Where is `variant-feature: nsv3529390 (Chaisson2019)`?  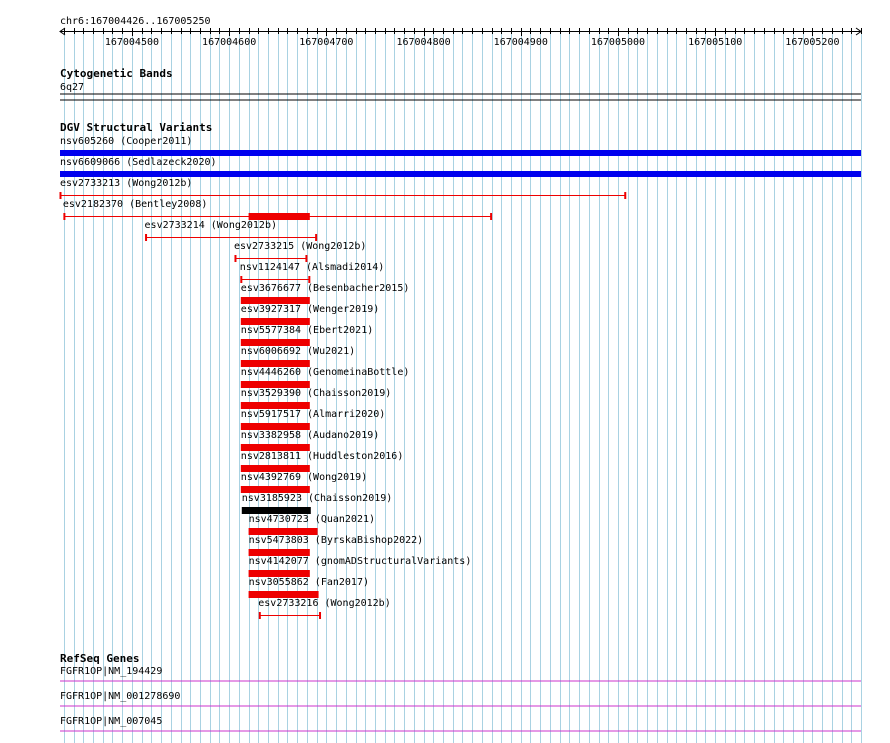 variant-feature: nsv3529390 (Chaisson2019) is located at coordinates (316, 398).